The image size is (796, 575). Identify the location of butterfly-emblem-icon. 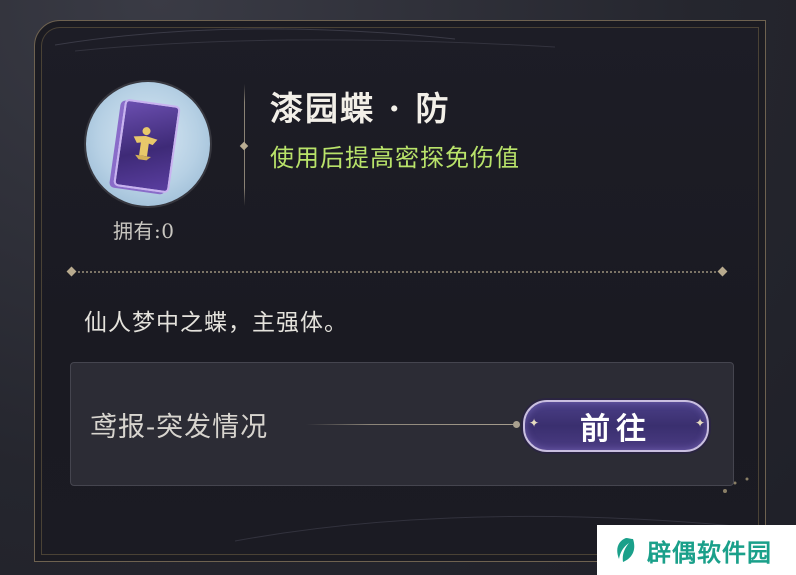
(145, 144).